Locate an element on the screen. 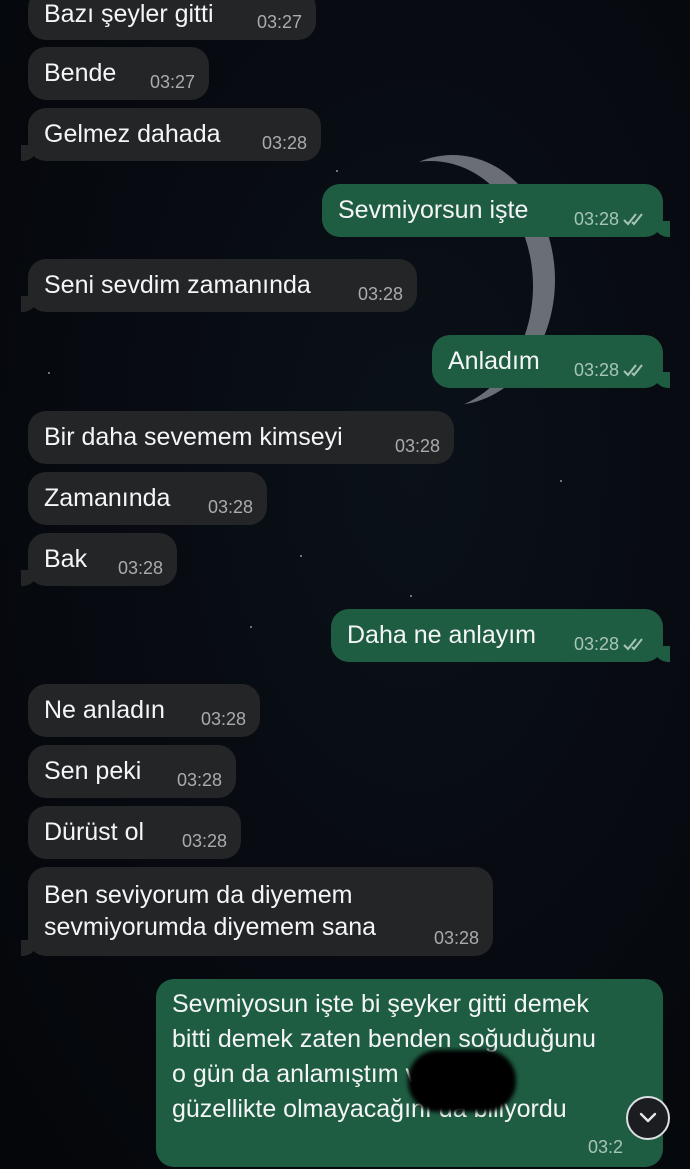 The image size is (690, 1169). redaction-mark is located at coordinates (462, 1081).